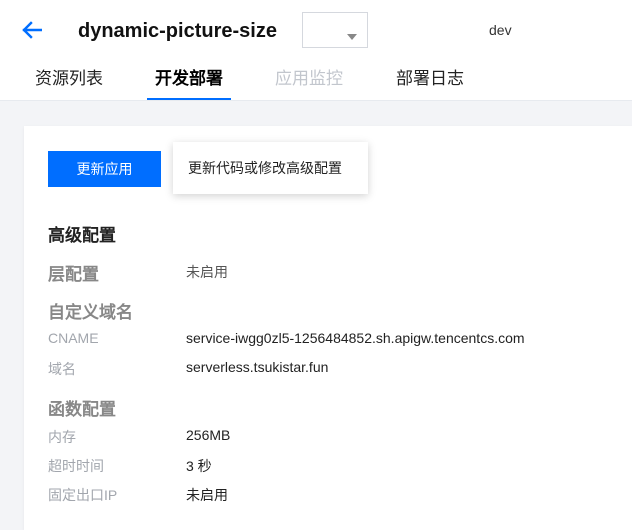 The image size is (632, 530). What do you see at coordinates (82, 235) in the screenshot?
I see `advanced-config-title: 高级配置` at bounding box center [82, 235].